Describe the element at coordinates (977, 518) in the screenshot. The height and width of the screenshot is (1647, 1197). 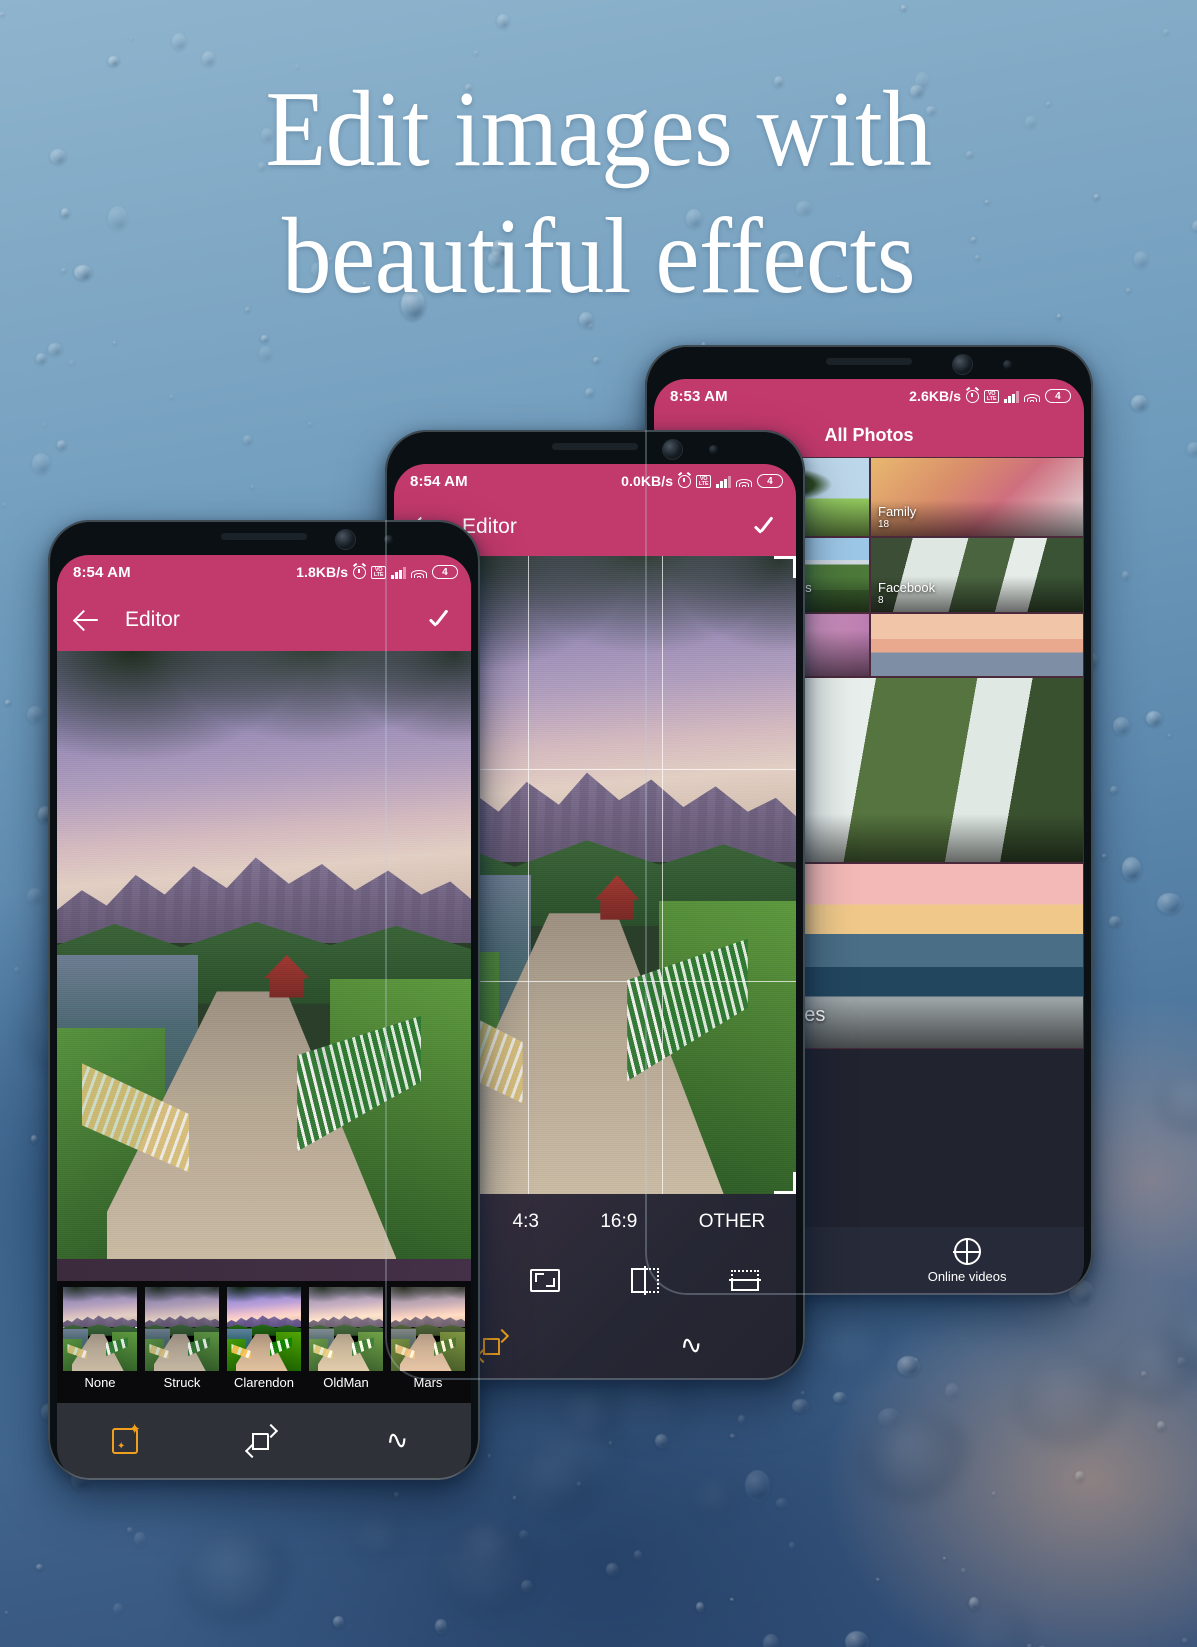
I see `album-caption: Family 18` at that location.